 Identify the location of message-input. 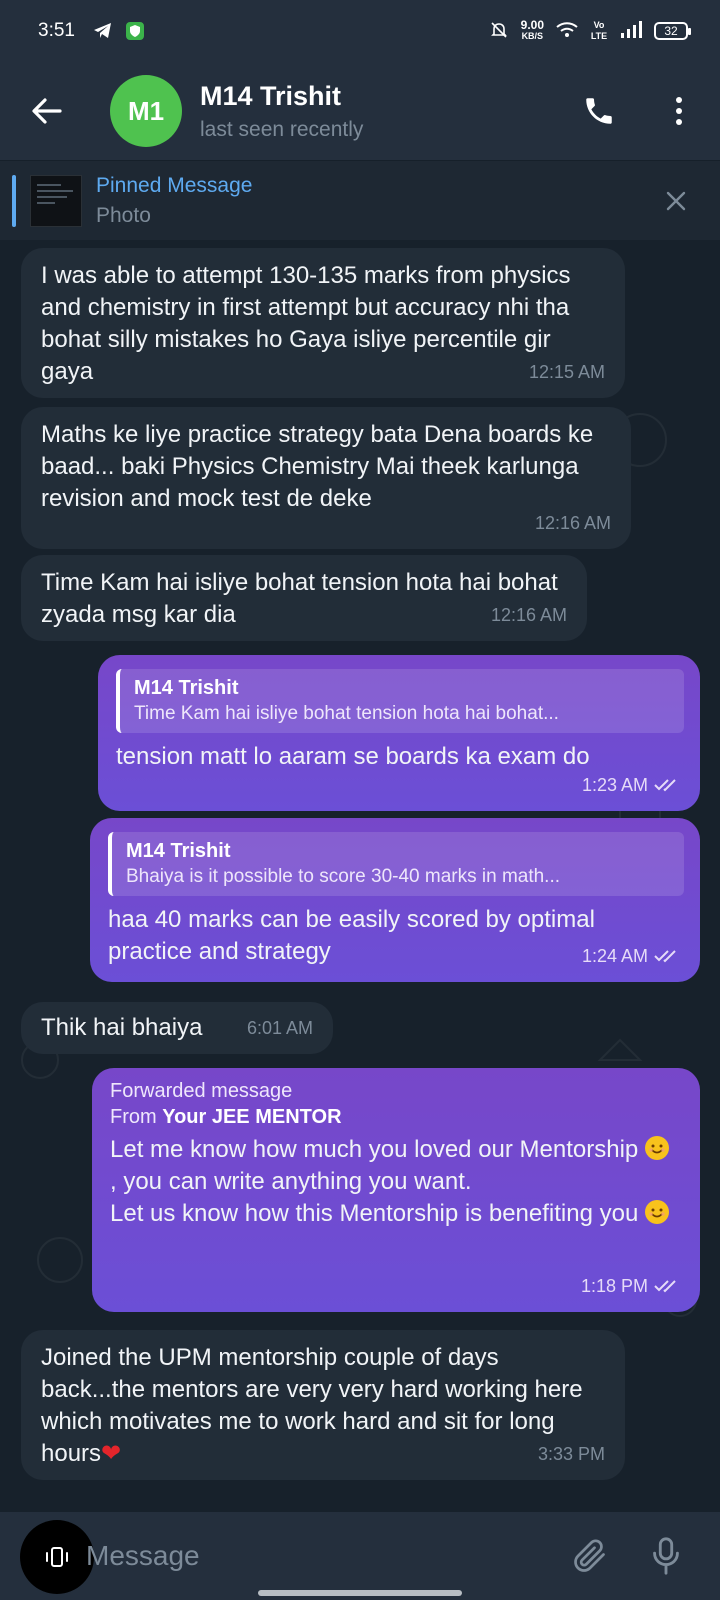
(316, 1556).